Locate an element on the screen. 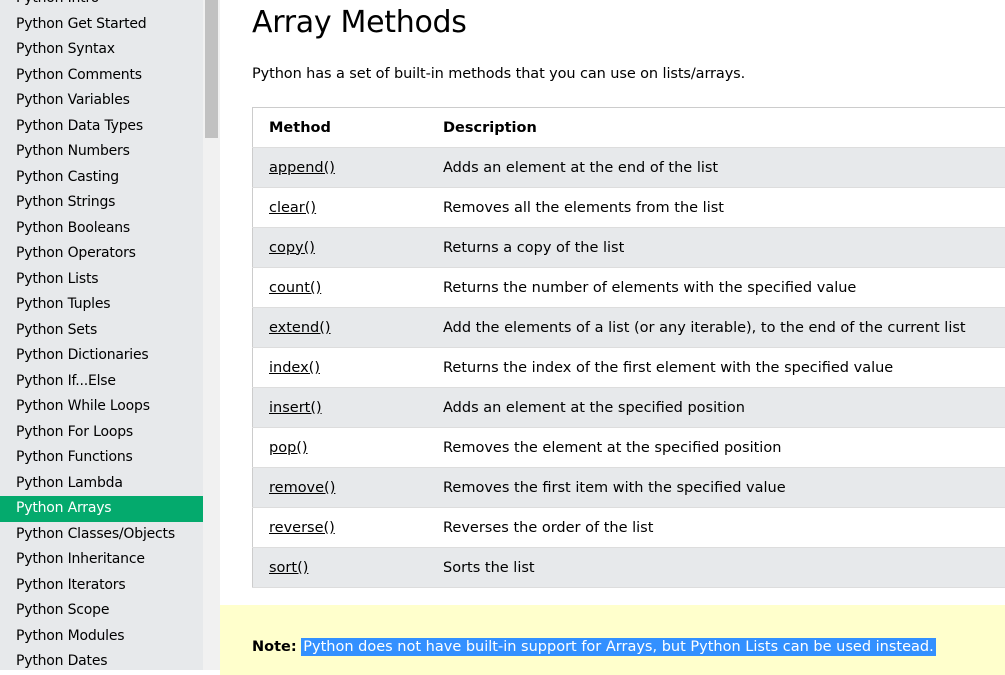  method-link: reverse() is located at coordinates (302, 528).